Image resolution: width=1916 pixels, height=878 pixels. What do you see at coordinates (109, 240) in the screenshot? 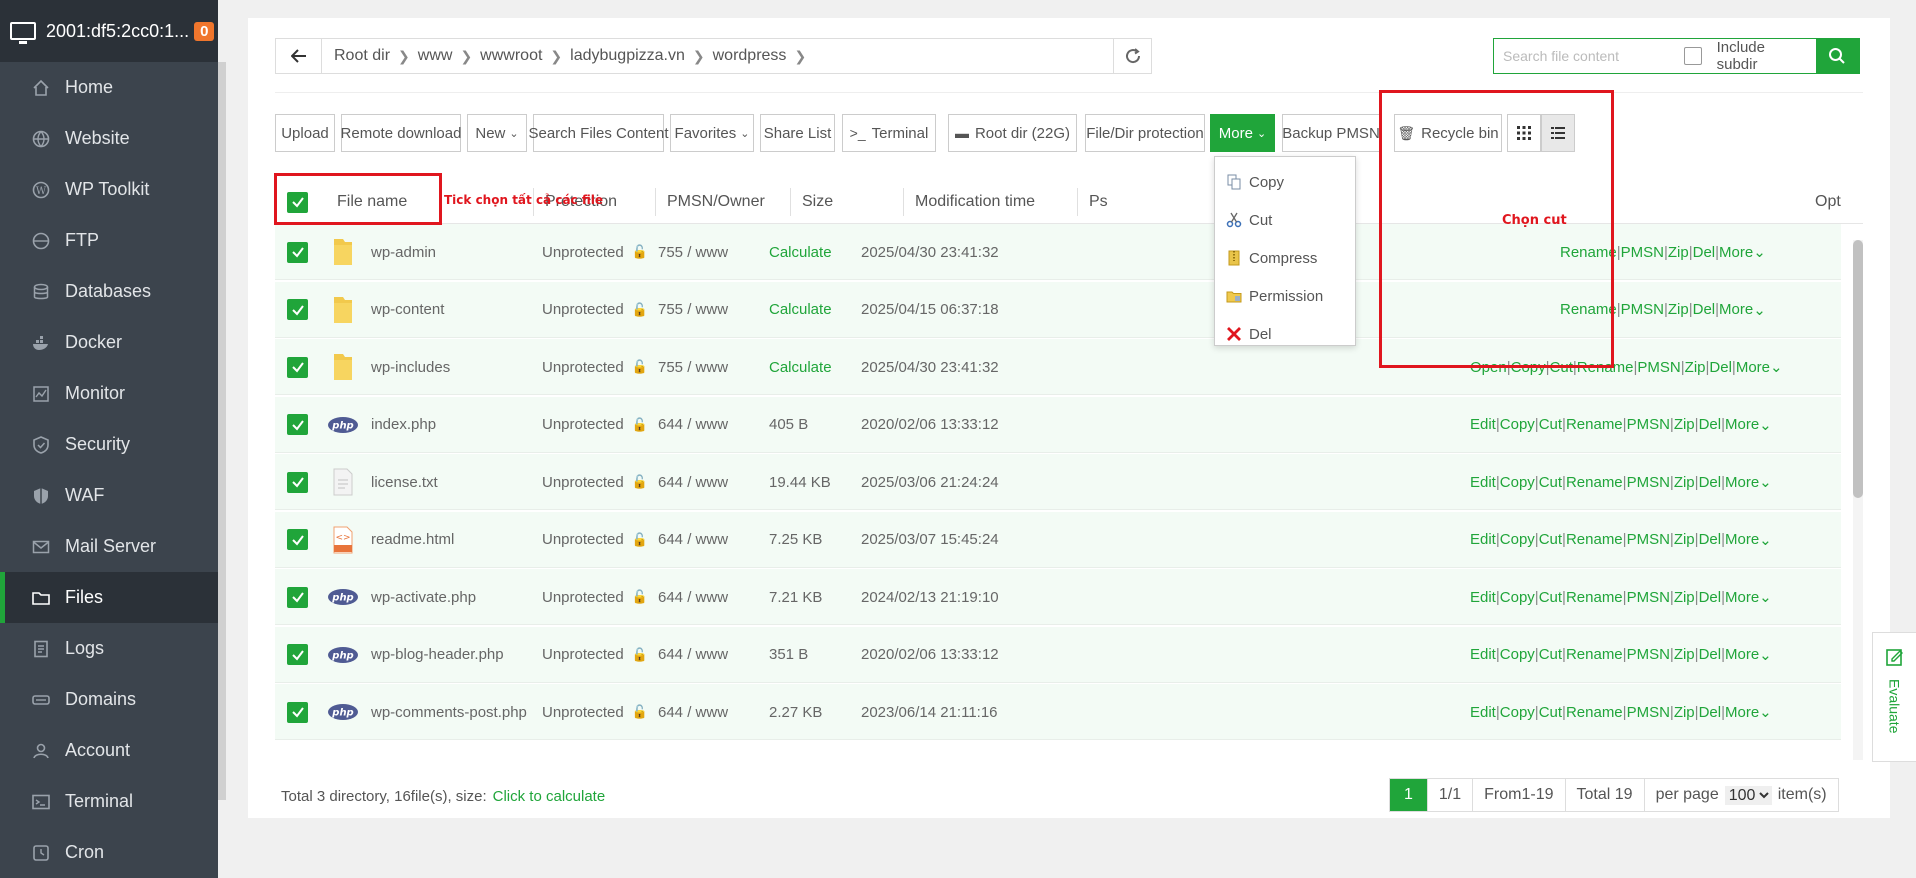
I see `sidebar-item-ftp: FTP` at bounding box center [109, 240].